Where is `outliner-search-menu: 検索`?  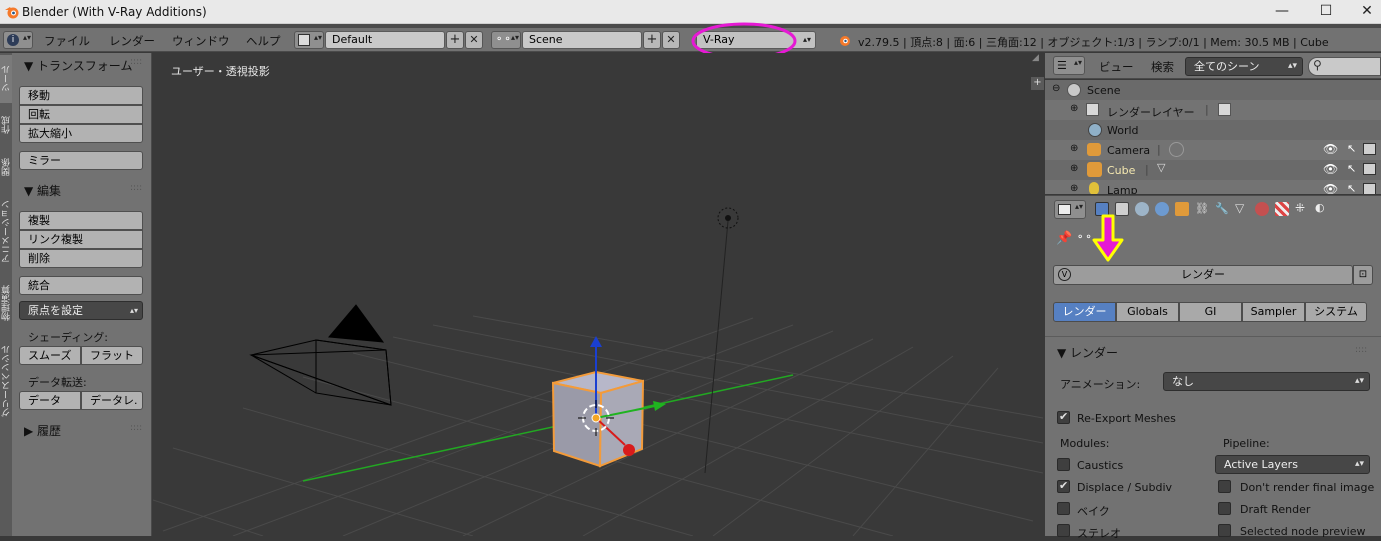 outliner-search-menu: 検索 is located at coordinates (1162, 67).